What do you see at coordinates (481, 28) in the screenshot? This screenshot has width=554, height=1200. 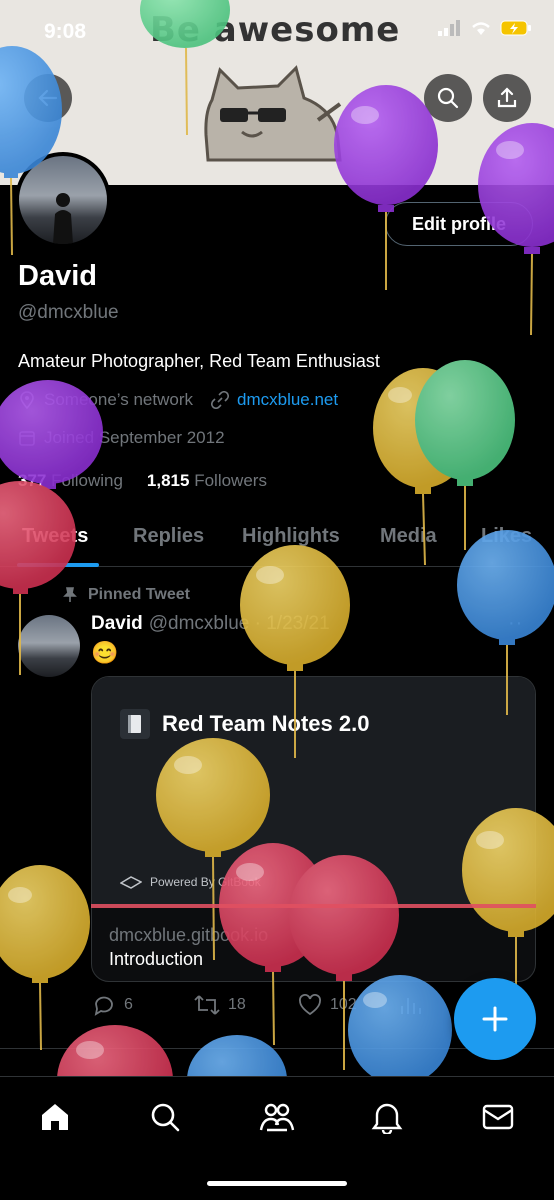 I see `wifi-icon` at bounding box center [481, 28].